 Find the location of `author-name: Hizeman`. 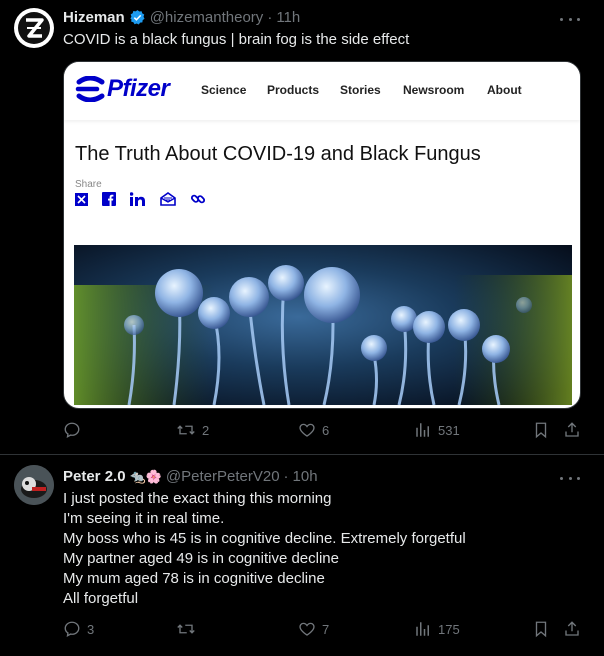

author-name: Hizeman is located at coordinates (94, 17).